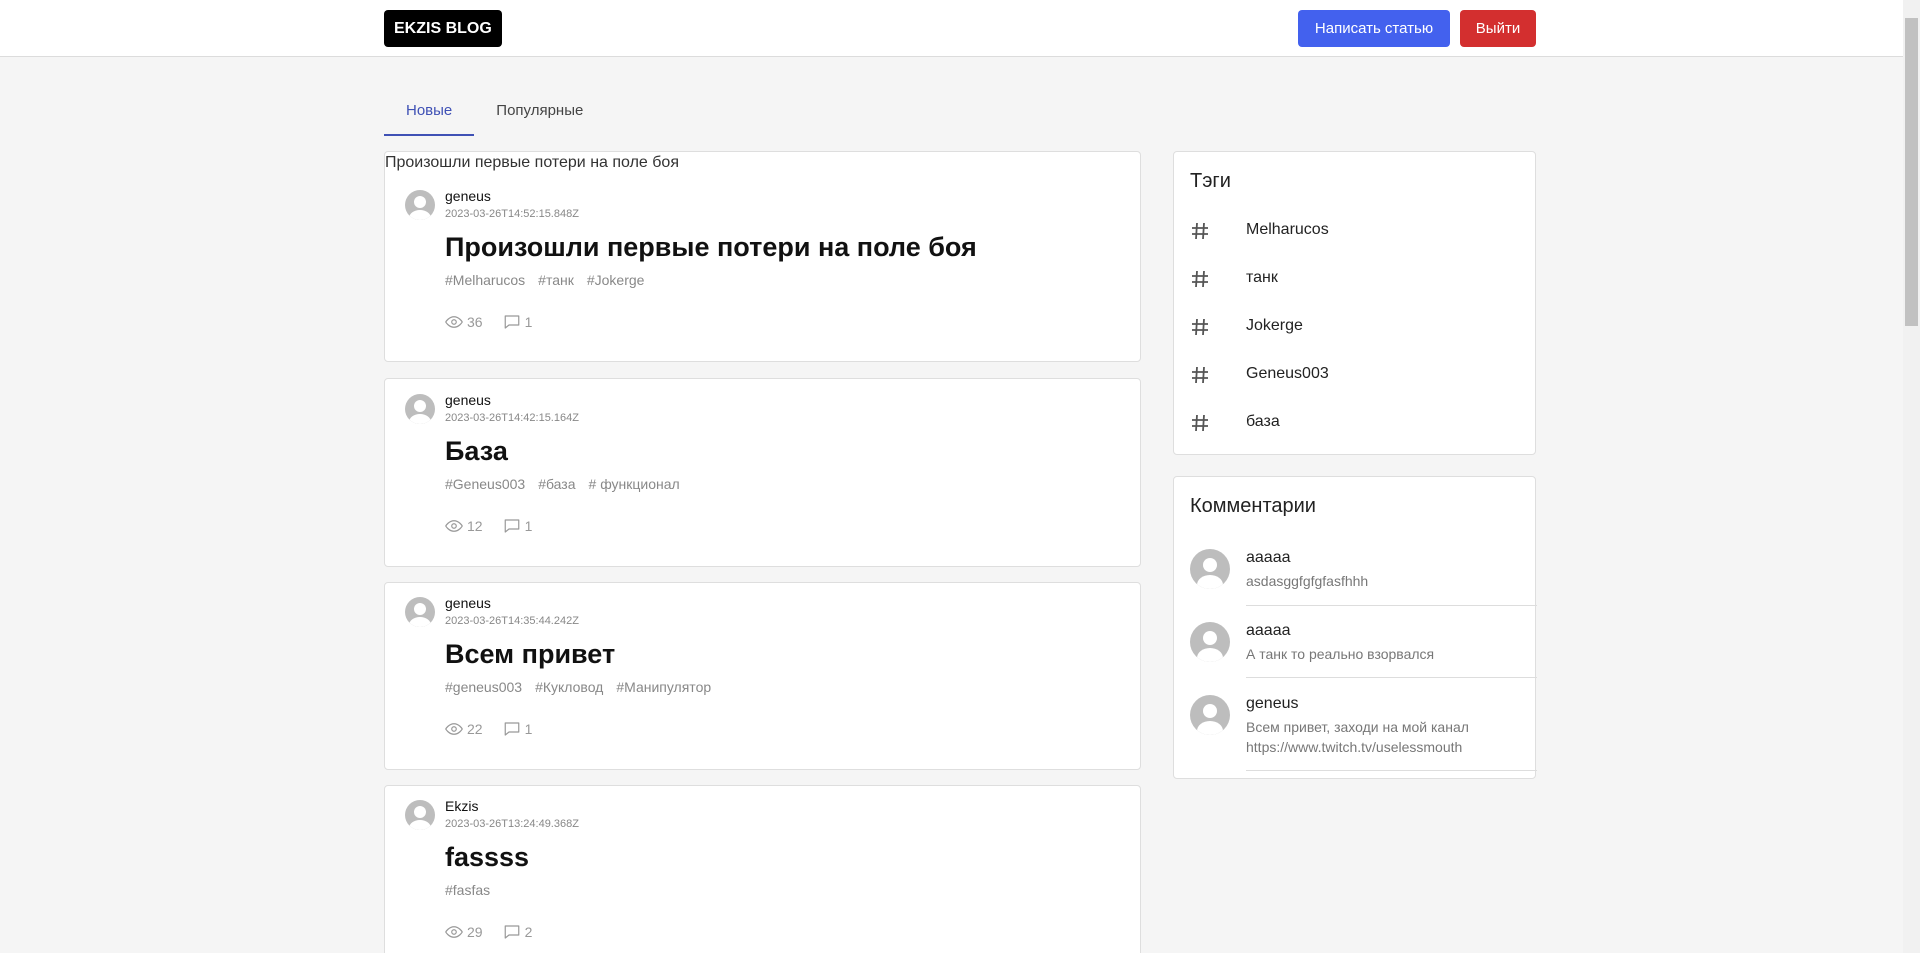 The height and width of the screenshot is (953, 1920). What do you see at coordinates (1307, 581) in the screenshot?
I see `comment-text: asdasggfgfgfasfhhh` at bounding box center [1307, 581].